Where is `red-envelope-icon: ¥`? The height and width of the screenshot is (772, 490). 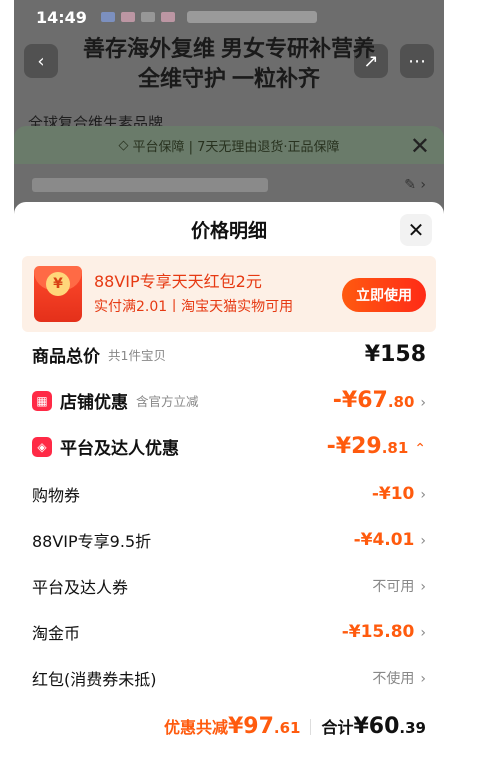 red-envelope-icon: ¥ is located at coordinates (58, 294).